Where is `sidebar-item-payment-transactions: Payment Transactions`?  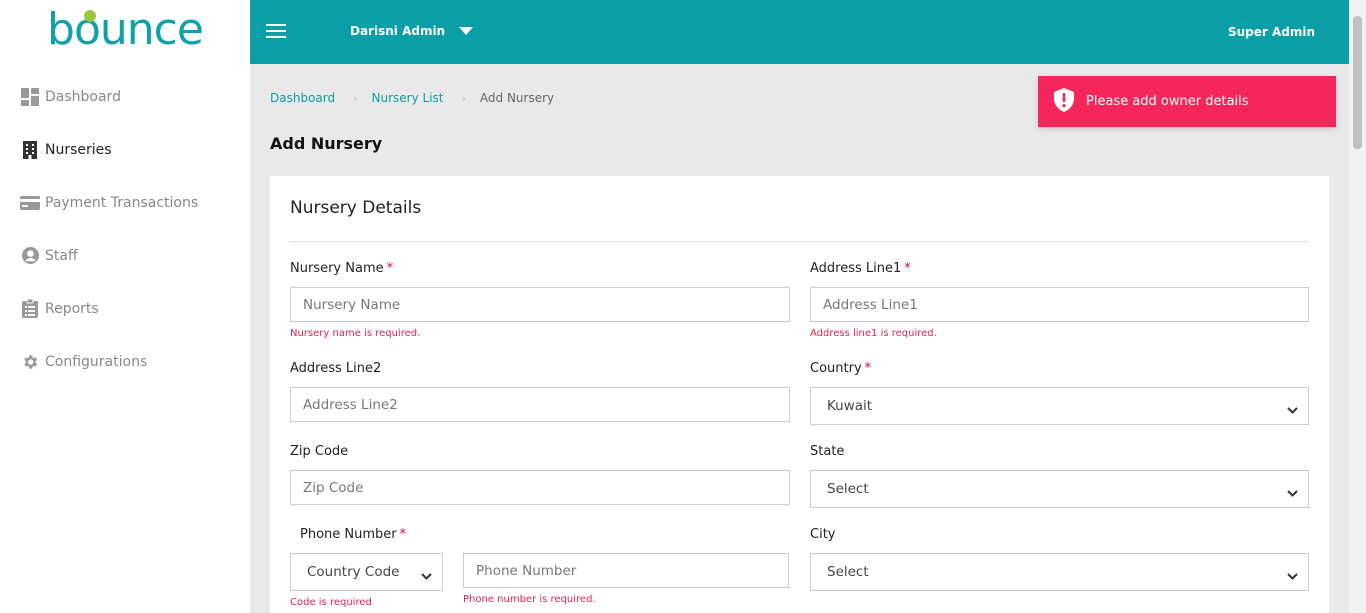 sidebar-item-payment-transactions: Payment Transactions is located at coordinates (125, 202).